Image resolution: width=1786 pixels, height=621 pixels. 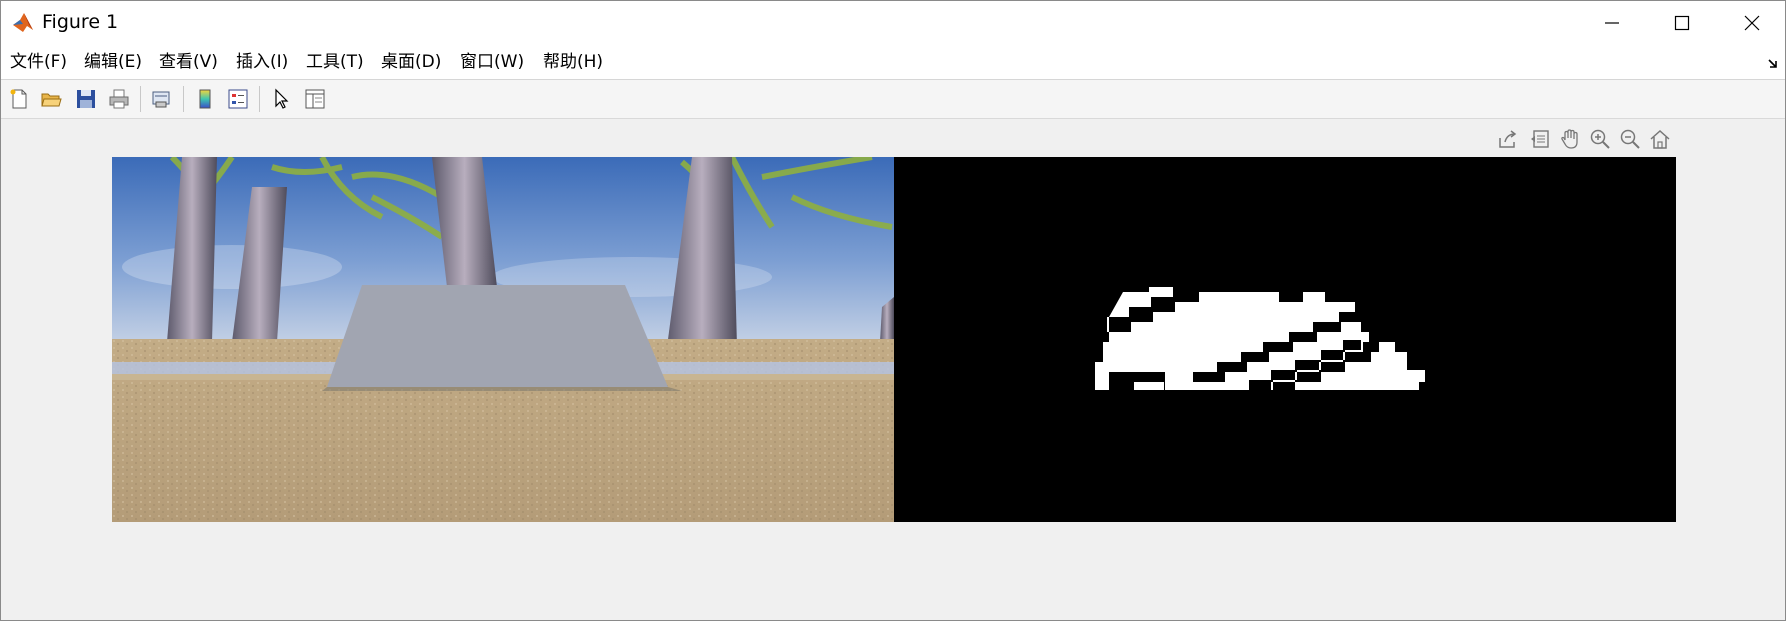 I want to click on home-icon, so click(x=1660, y=139).